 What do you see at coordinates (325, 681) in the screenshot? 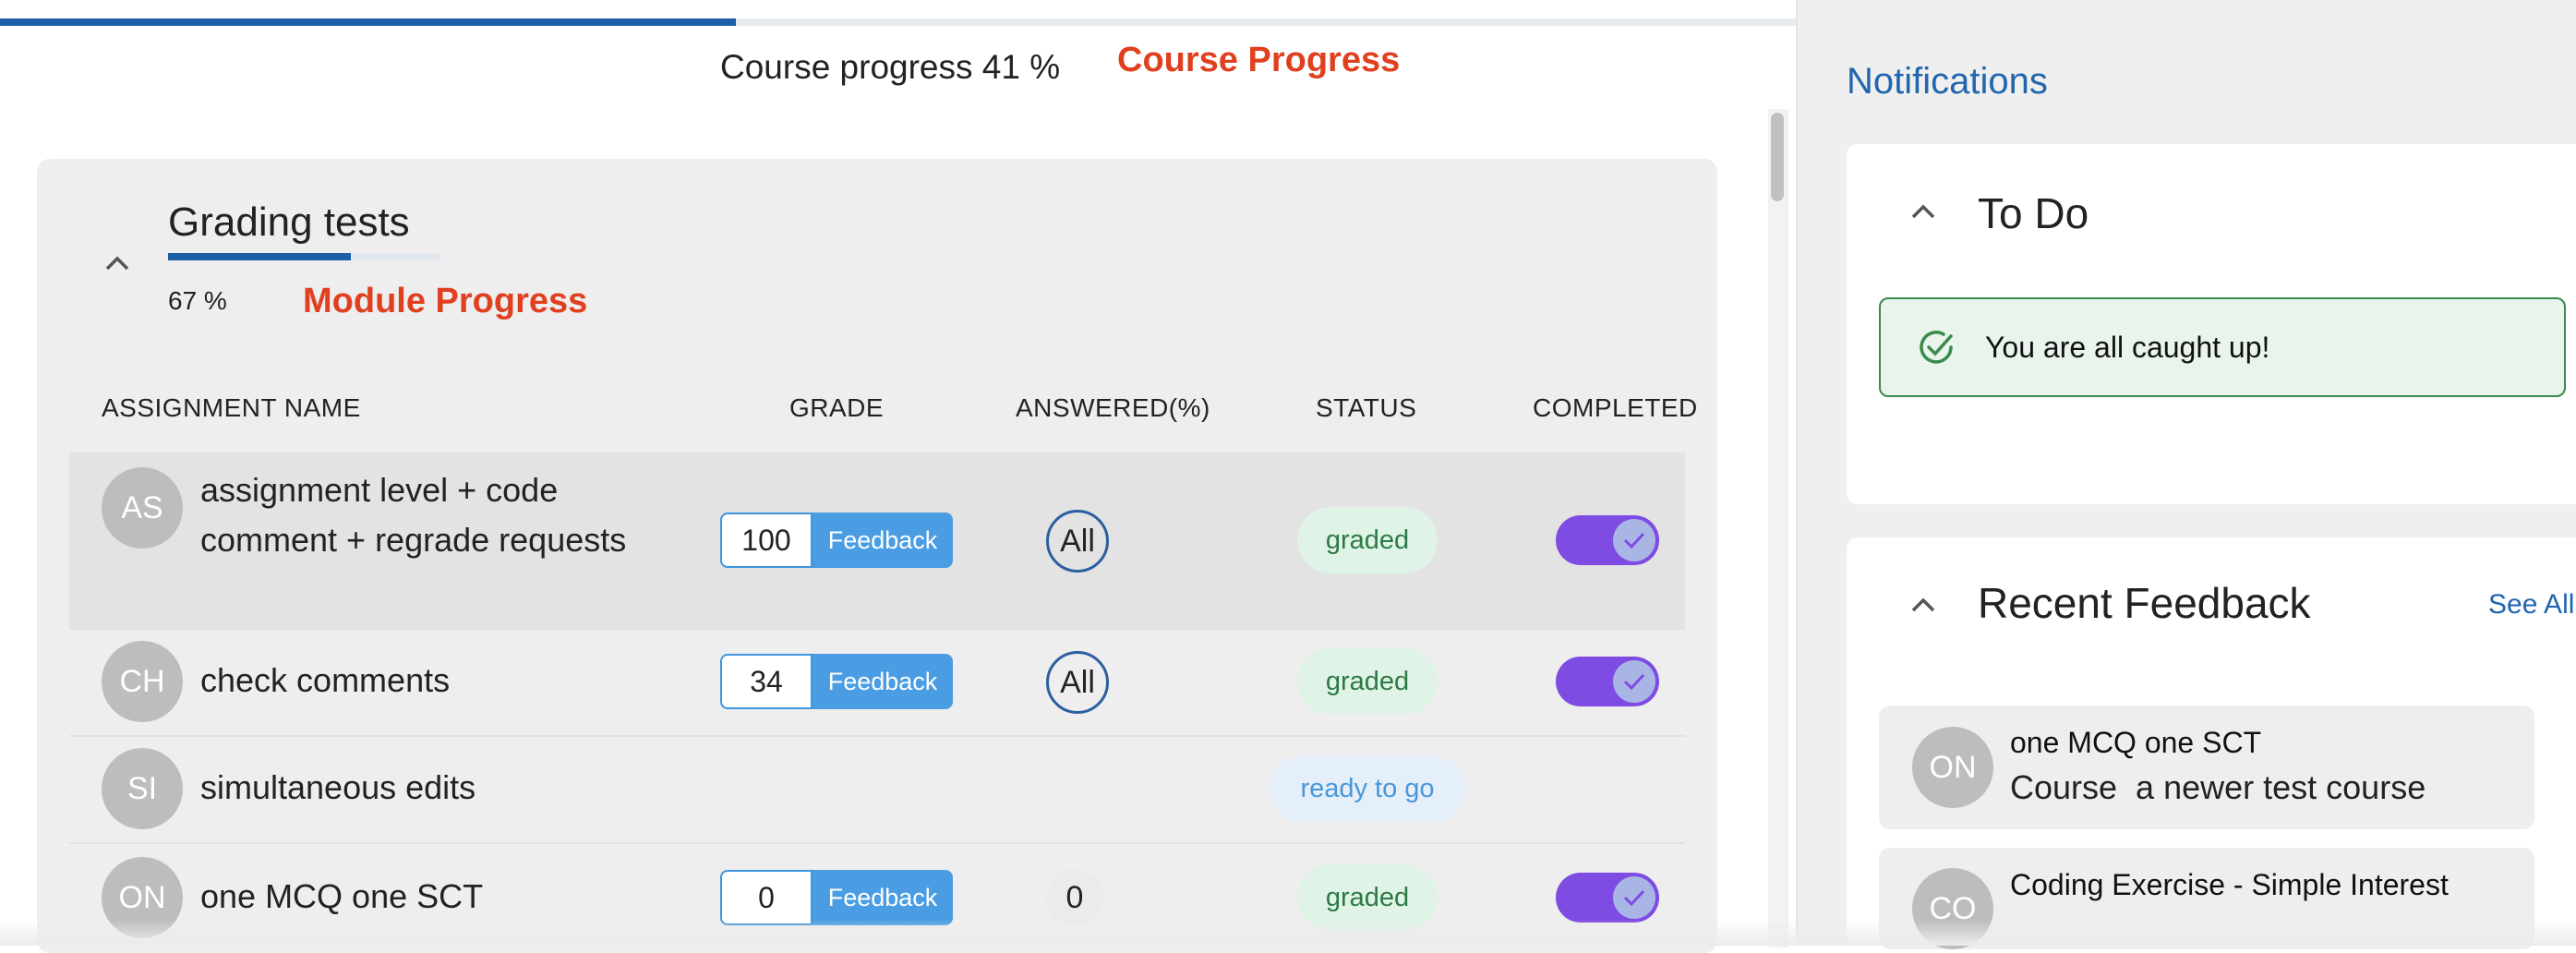
I see `assignment-name: check comments` at bounding box center [325, 681].